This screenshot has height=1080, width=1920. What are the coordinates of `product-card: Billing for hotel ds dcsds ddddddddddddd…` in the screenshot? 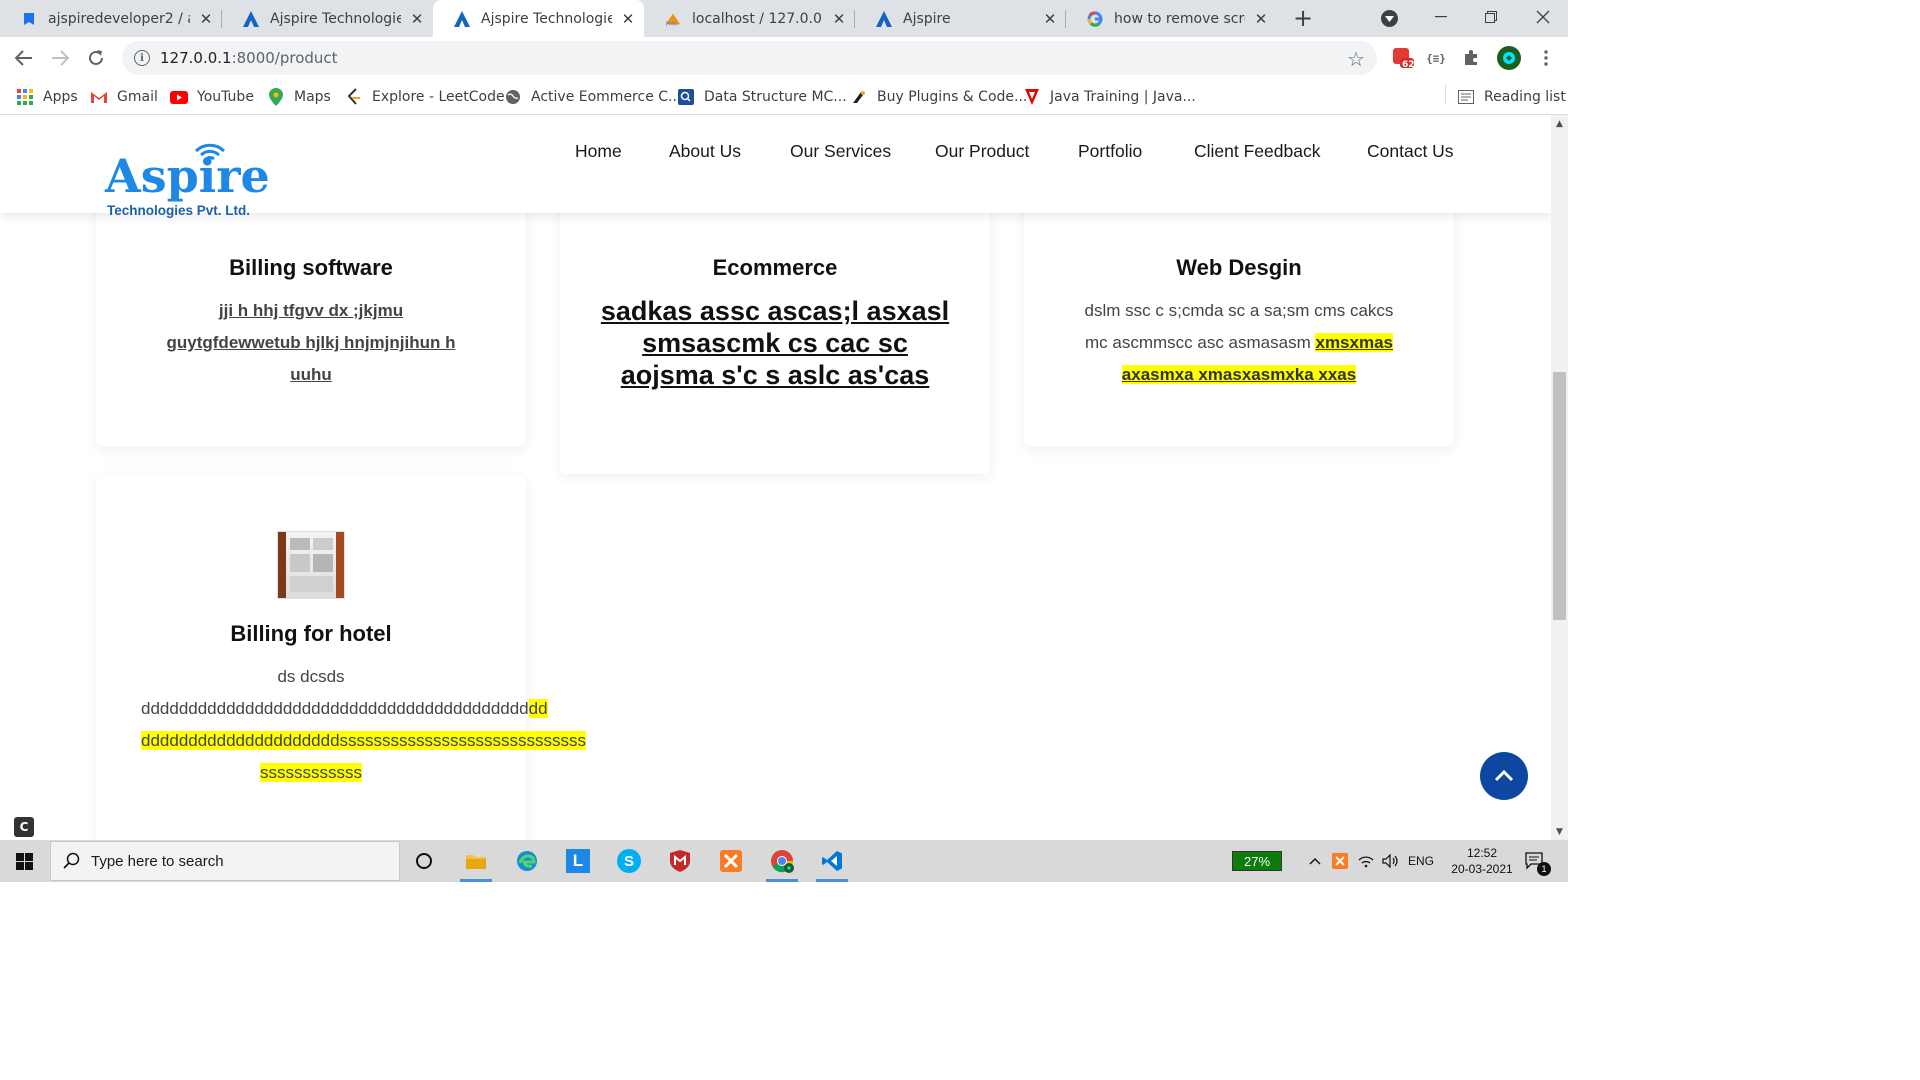 It's located at (341, 658).